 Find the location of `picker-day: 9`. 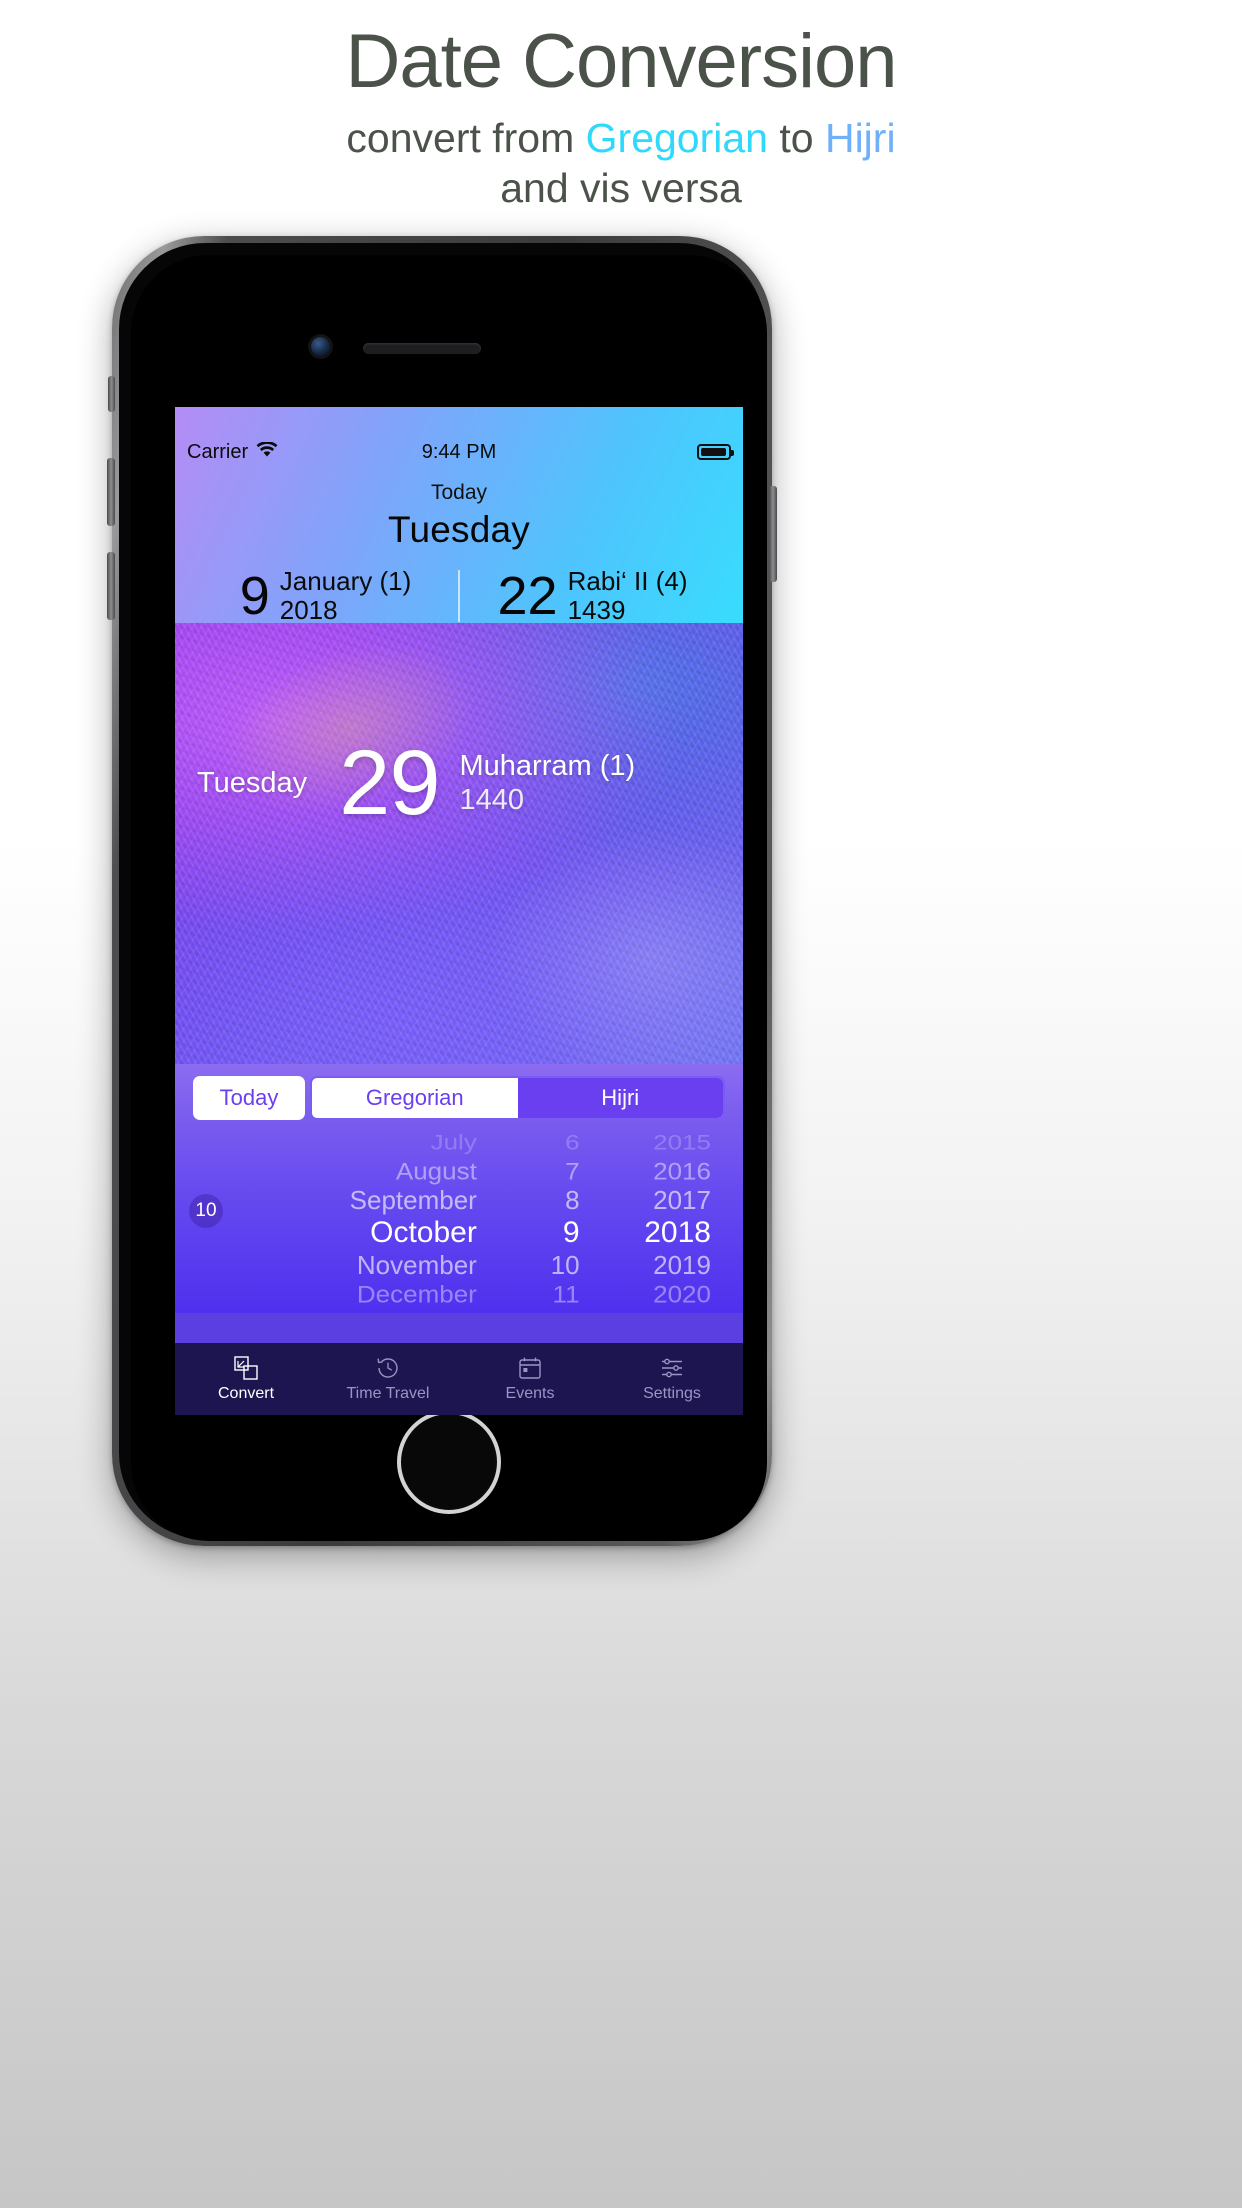

picker-day: 9 is located at coordinates (571, 1232).